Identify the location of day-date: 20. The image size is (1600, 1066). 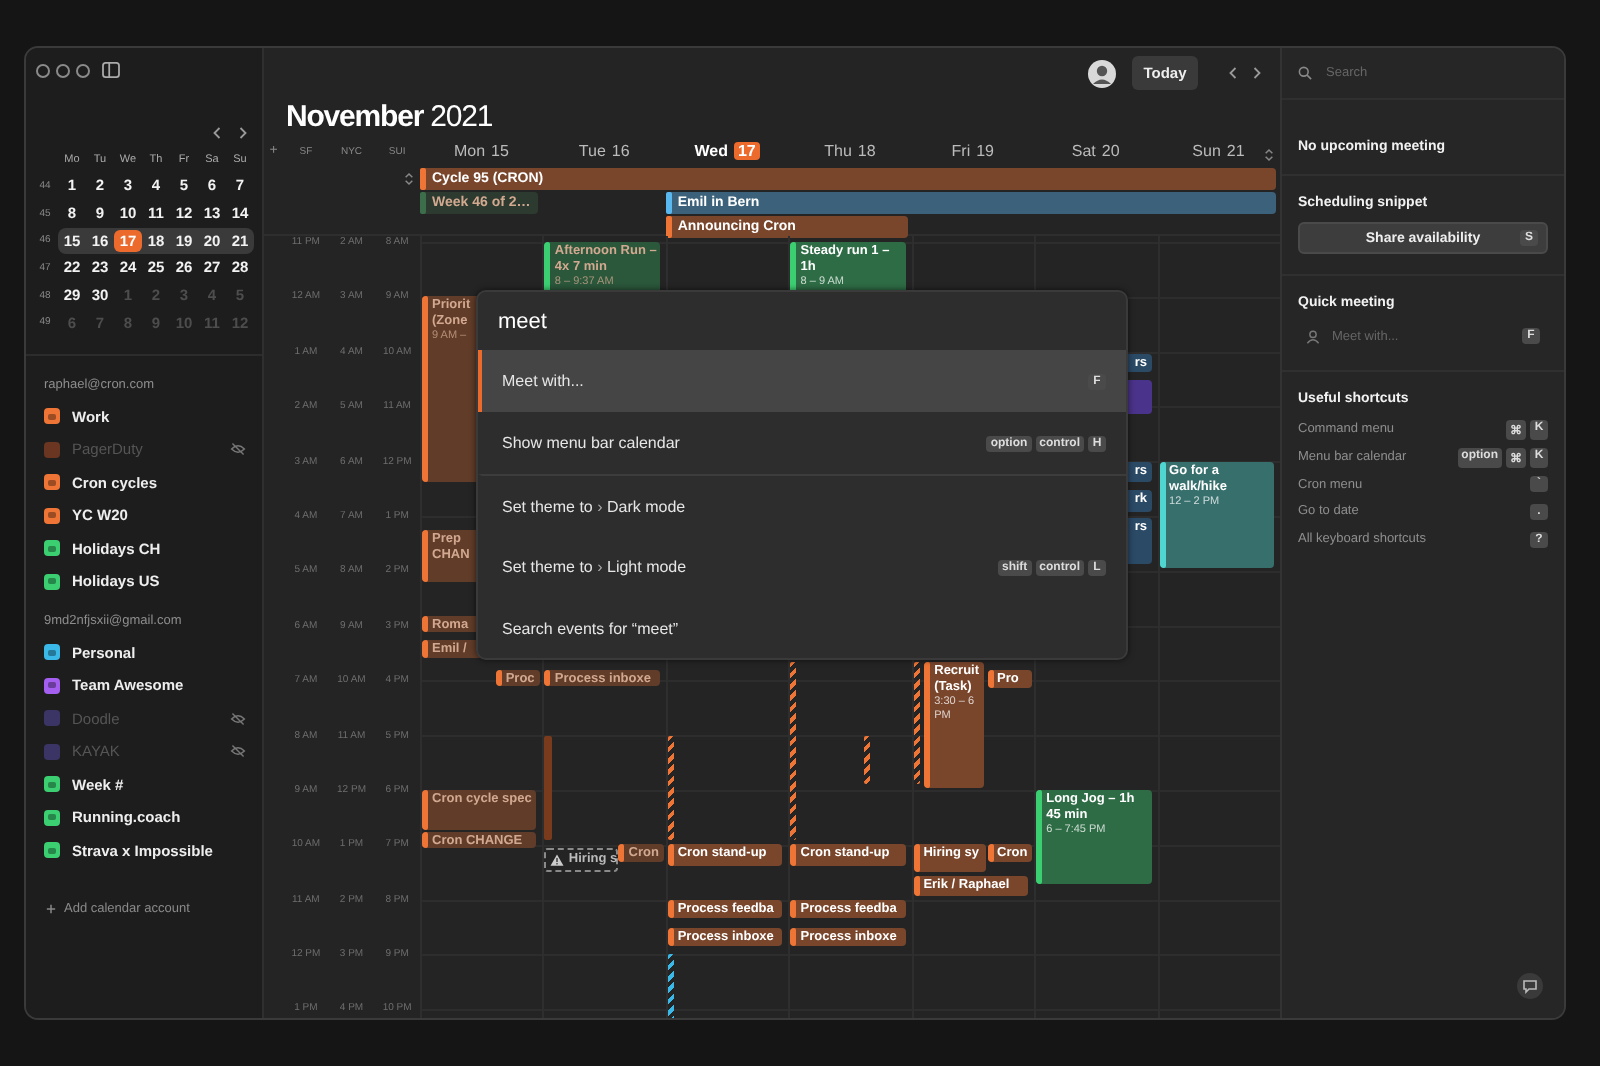
(1110, 151).